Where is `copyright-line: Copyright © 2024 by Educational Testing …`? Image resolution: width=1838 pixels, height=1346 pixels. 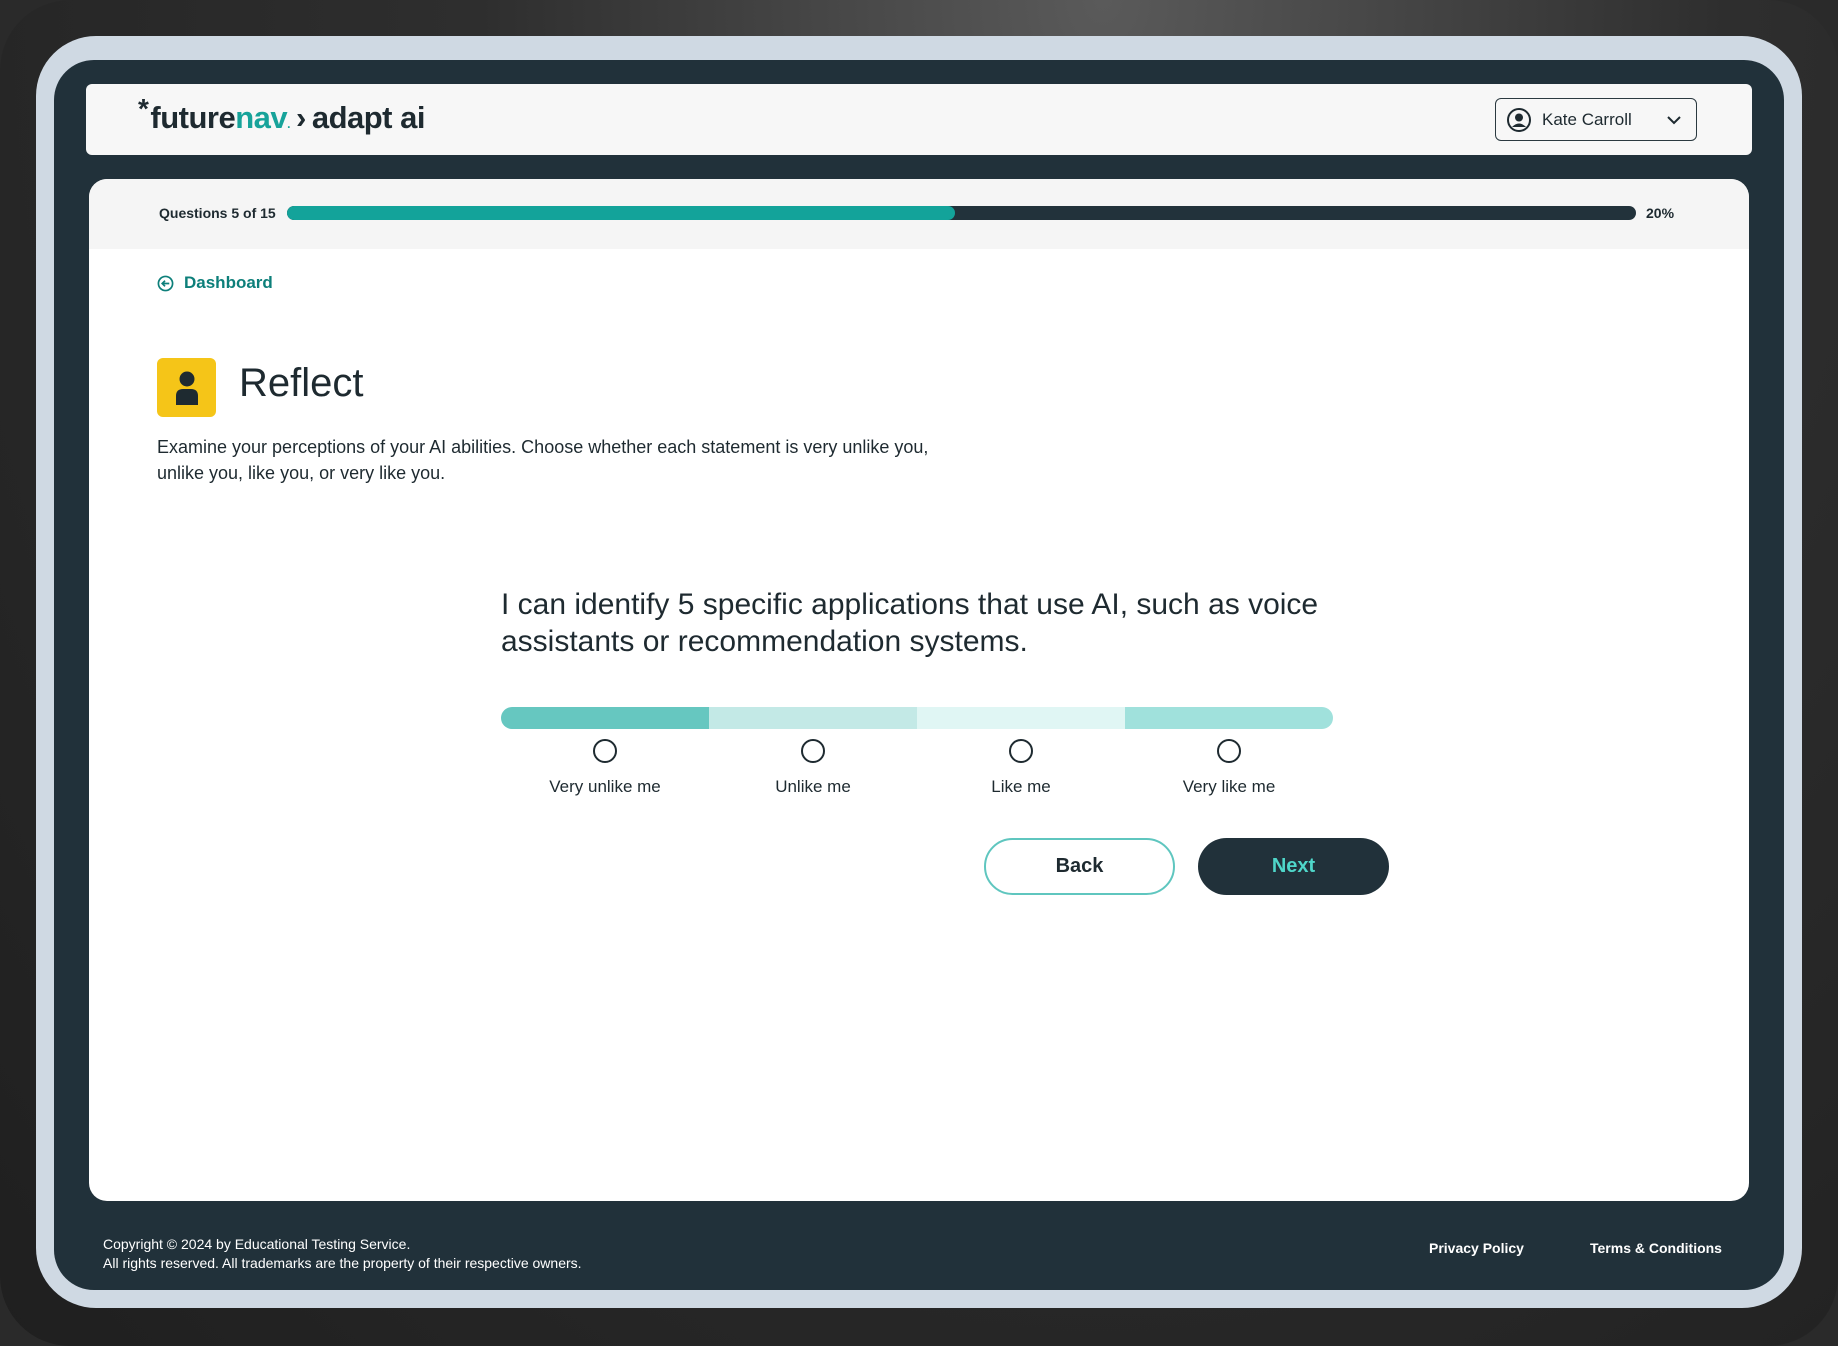
copyright-line: Copyright © 2024 by Educational Testing … is located at coordinates (257, 1244).